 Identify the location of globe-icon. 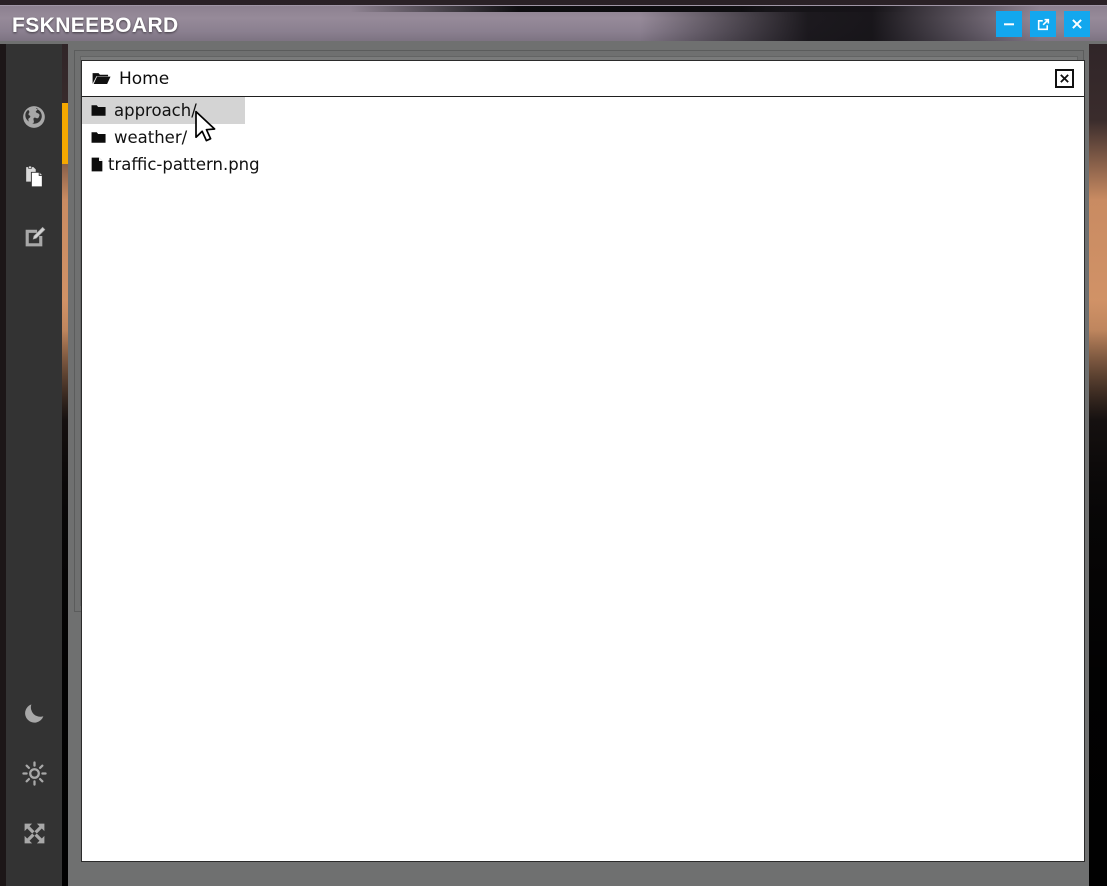
(34, 117).